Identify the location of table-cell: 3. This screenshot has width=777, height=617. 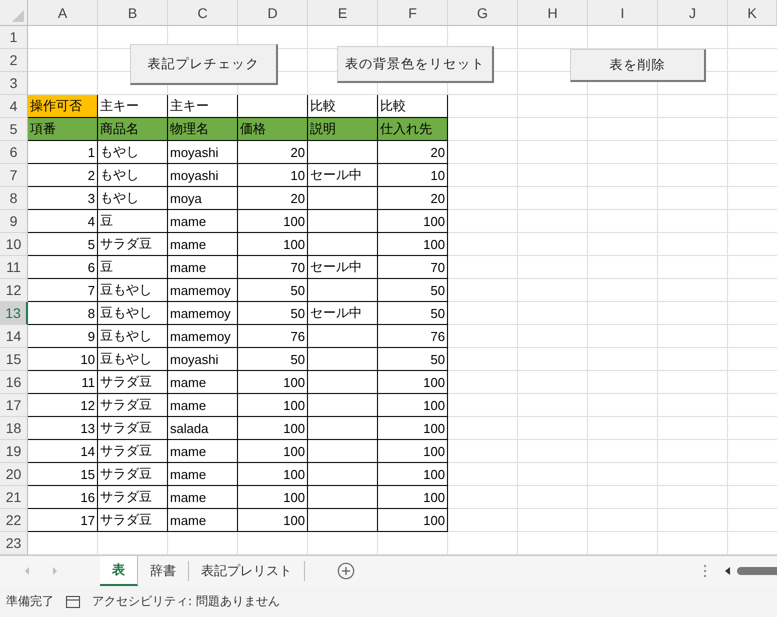
(63, 198).